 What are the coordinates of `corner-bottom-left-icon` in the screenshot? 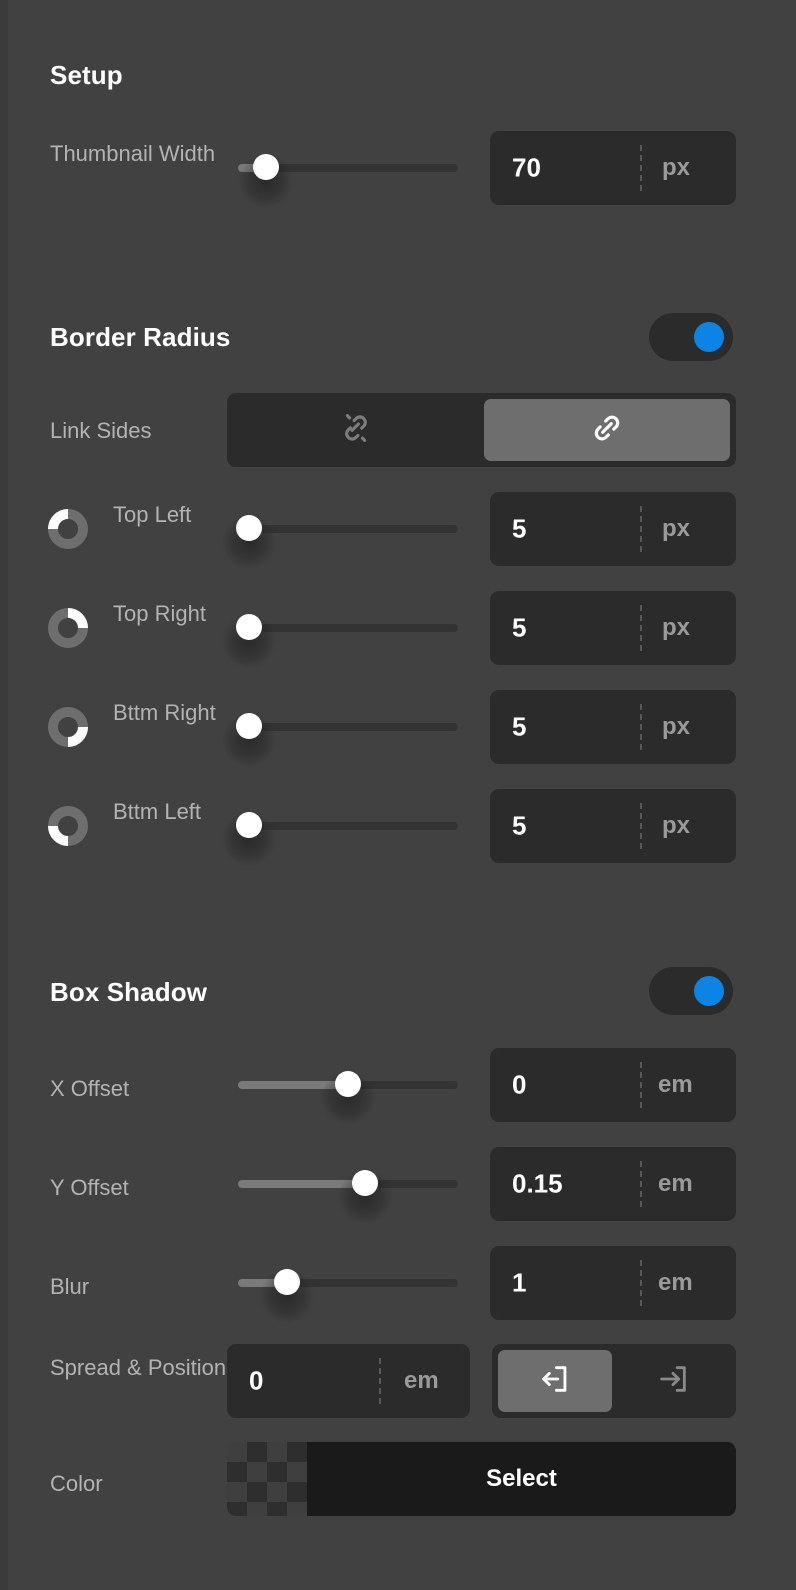 It's located at (68, 826).